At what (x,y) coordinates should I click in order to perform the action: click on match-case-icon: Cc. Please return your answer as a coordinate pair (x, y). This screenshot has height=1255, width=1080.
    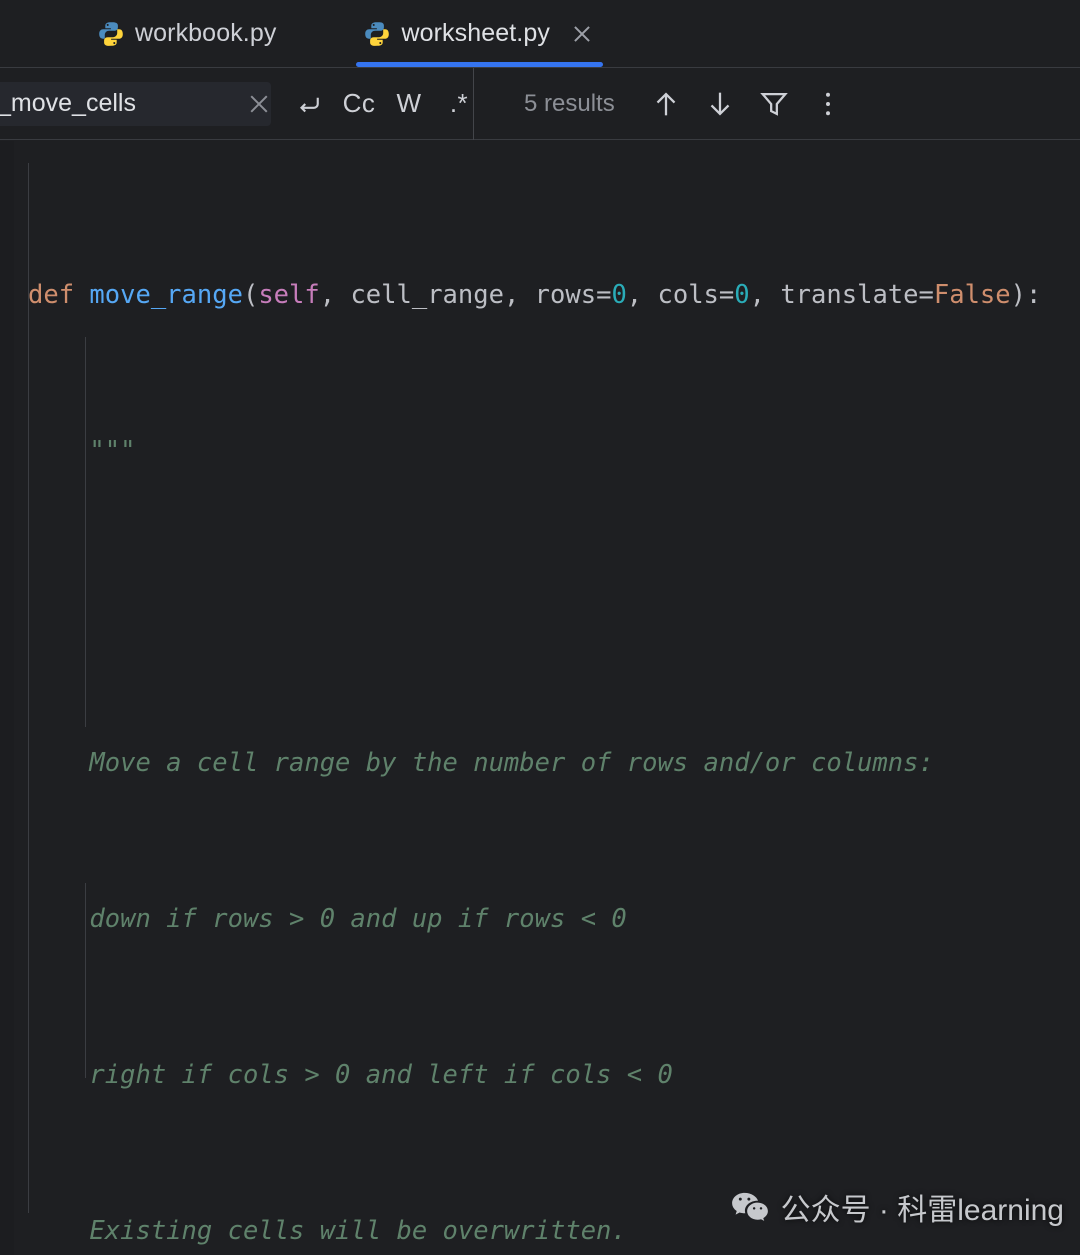
    Looking at the image, I should click on (359, 104).